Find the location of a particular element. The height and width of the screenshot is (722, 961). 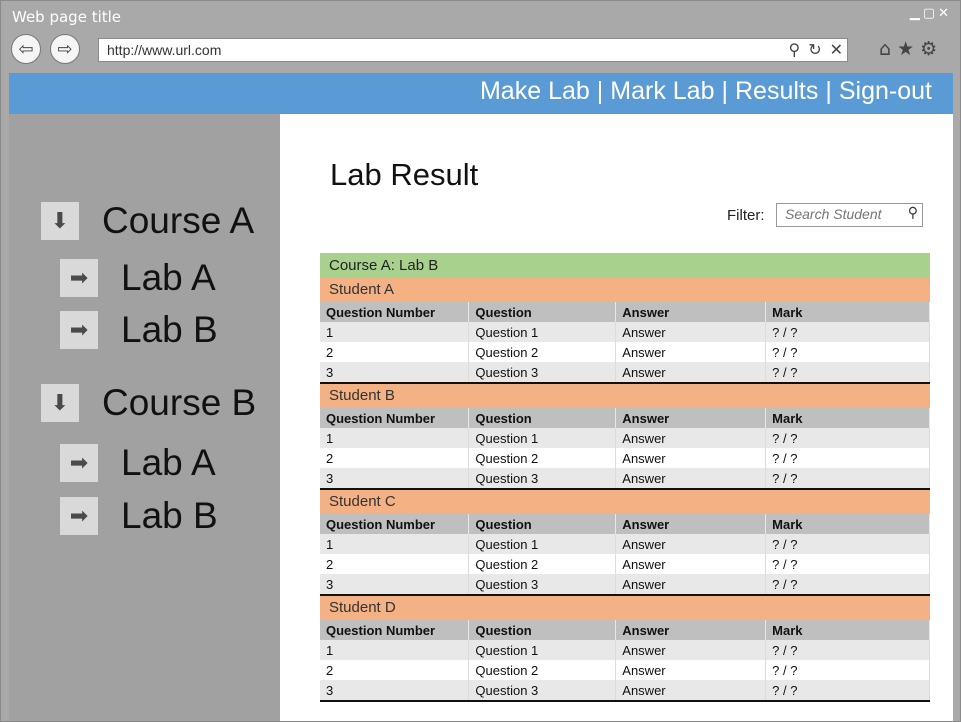

gear-icon: ⚙ is located at coordinates (928, 49).